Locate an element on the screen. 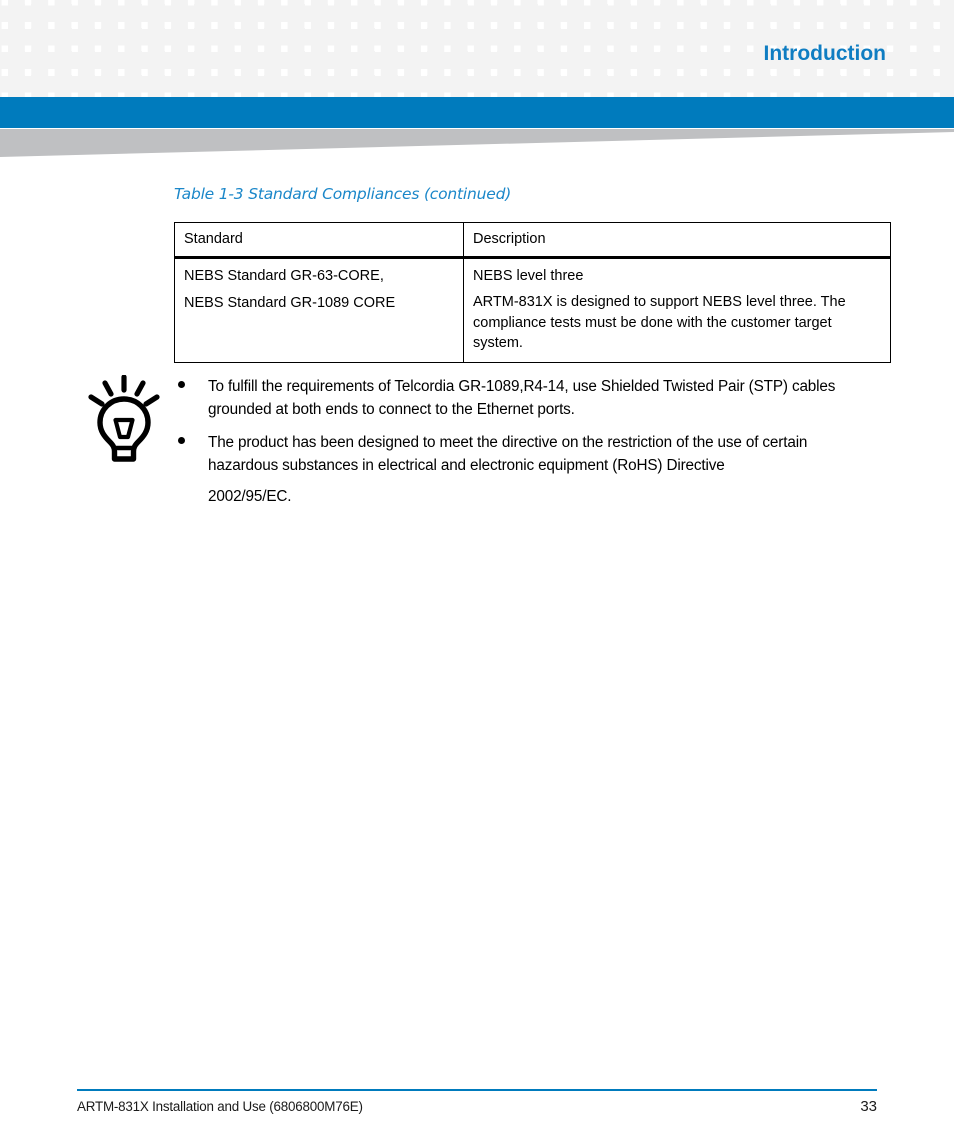 Image resolution: width=954 pixels, height=1145 pixels. table-header-row: Standard Description is located at coordinates (532, 240).